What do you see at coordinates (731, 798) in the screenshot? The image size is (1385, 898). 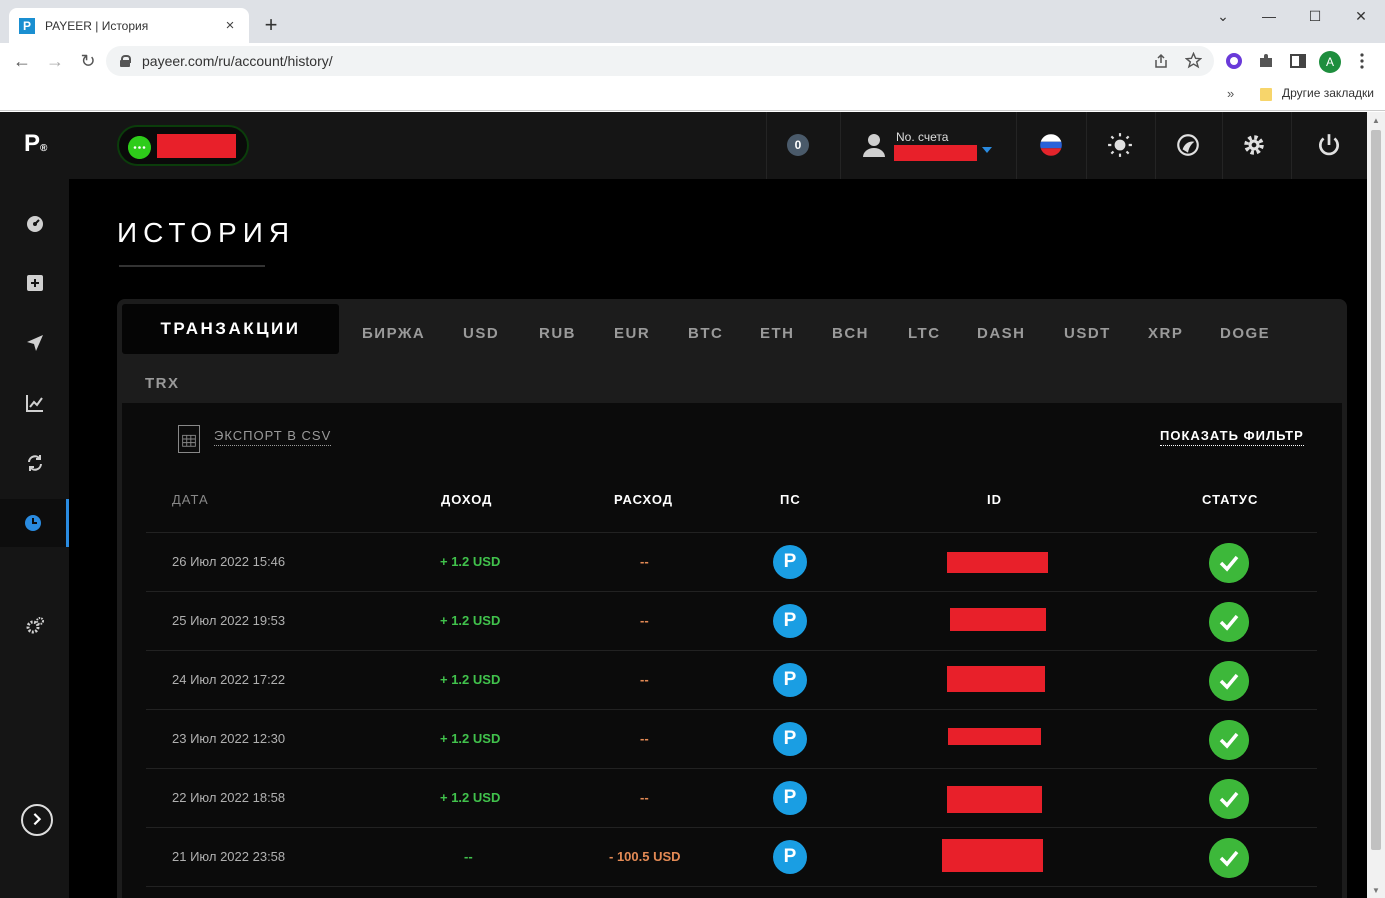 I see `table-row: 22 Июл 2022 18:58 + 1.2 USD -- P` at bounding box center [731, 798].